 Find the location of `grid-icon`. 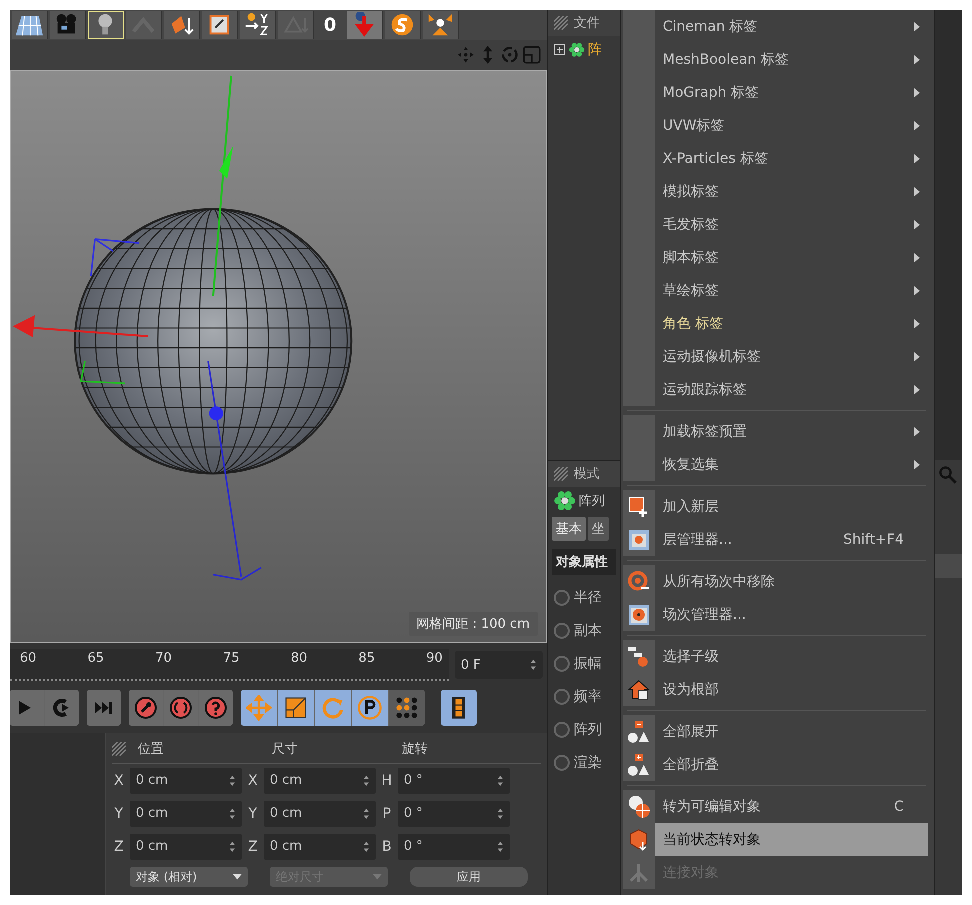

grid-icon is located at coordinates (30, 25).